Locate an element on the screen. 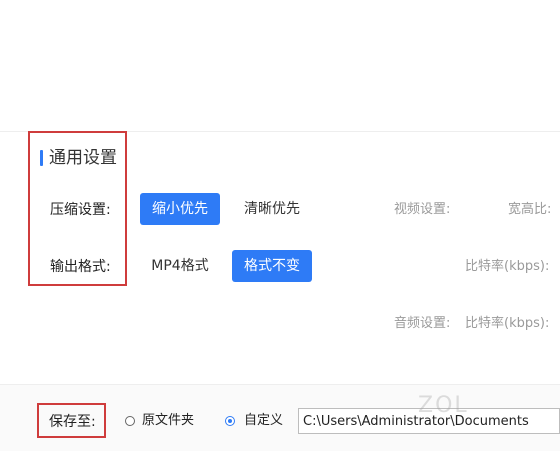 The width and height of the screenshot is (560, 451). radio-original-folder is located at coordinates (130, 421).